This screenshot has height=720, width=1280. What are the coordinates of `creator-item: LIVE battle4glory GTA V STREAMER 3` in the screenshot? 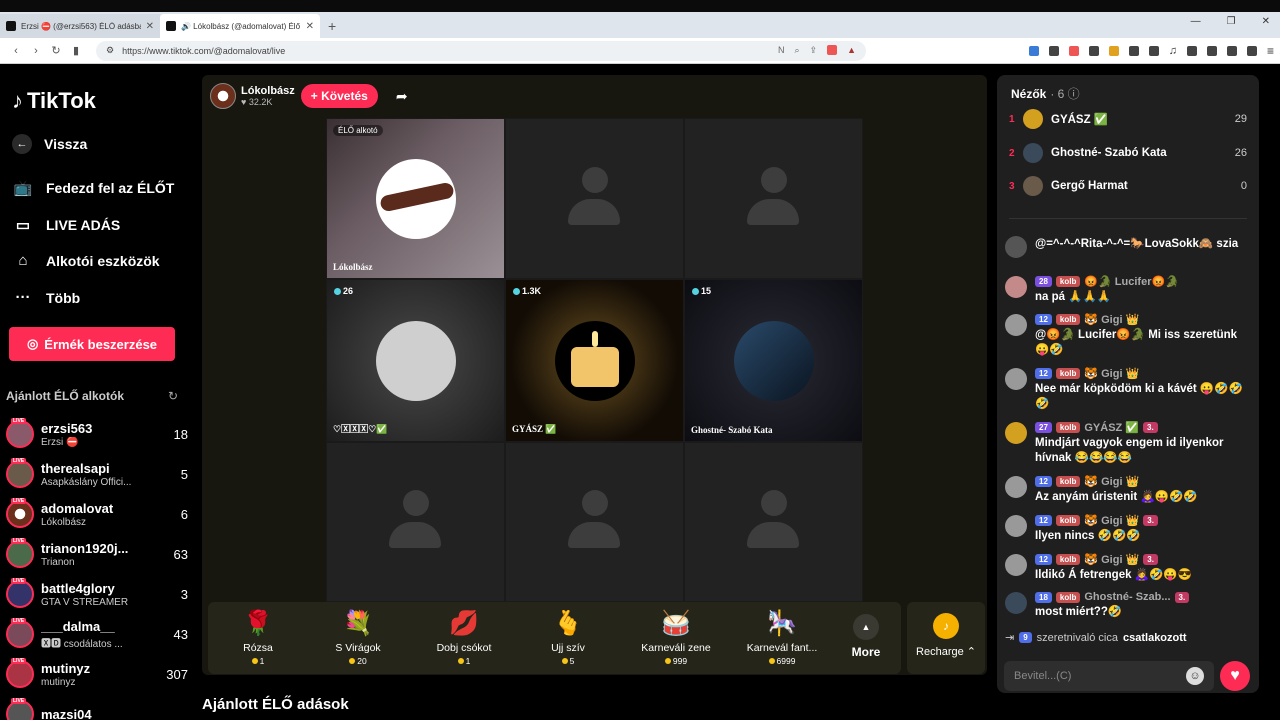 It's located at (97, 594).